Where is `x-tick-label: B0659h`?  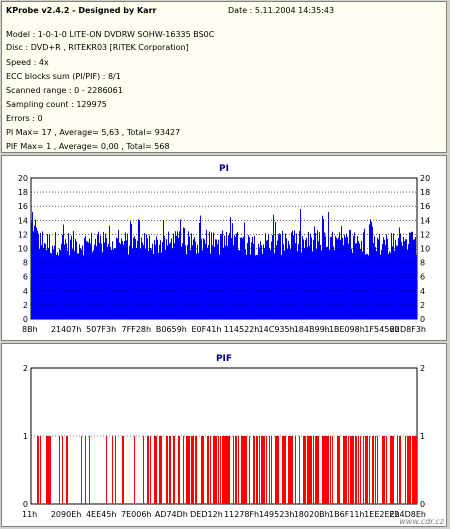 x-tick-label: B0659h is located at coordinates (171, 329).